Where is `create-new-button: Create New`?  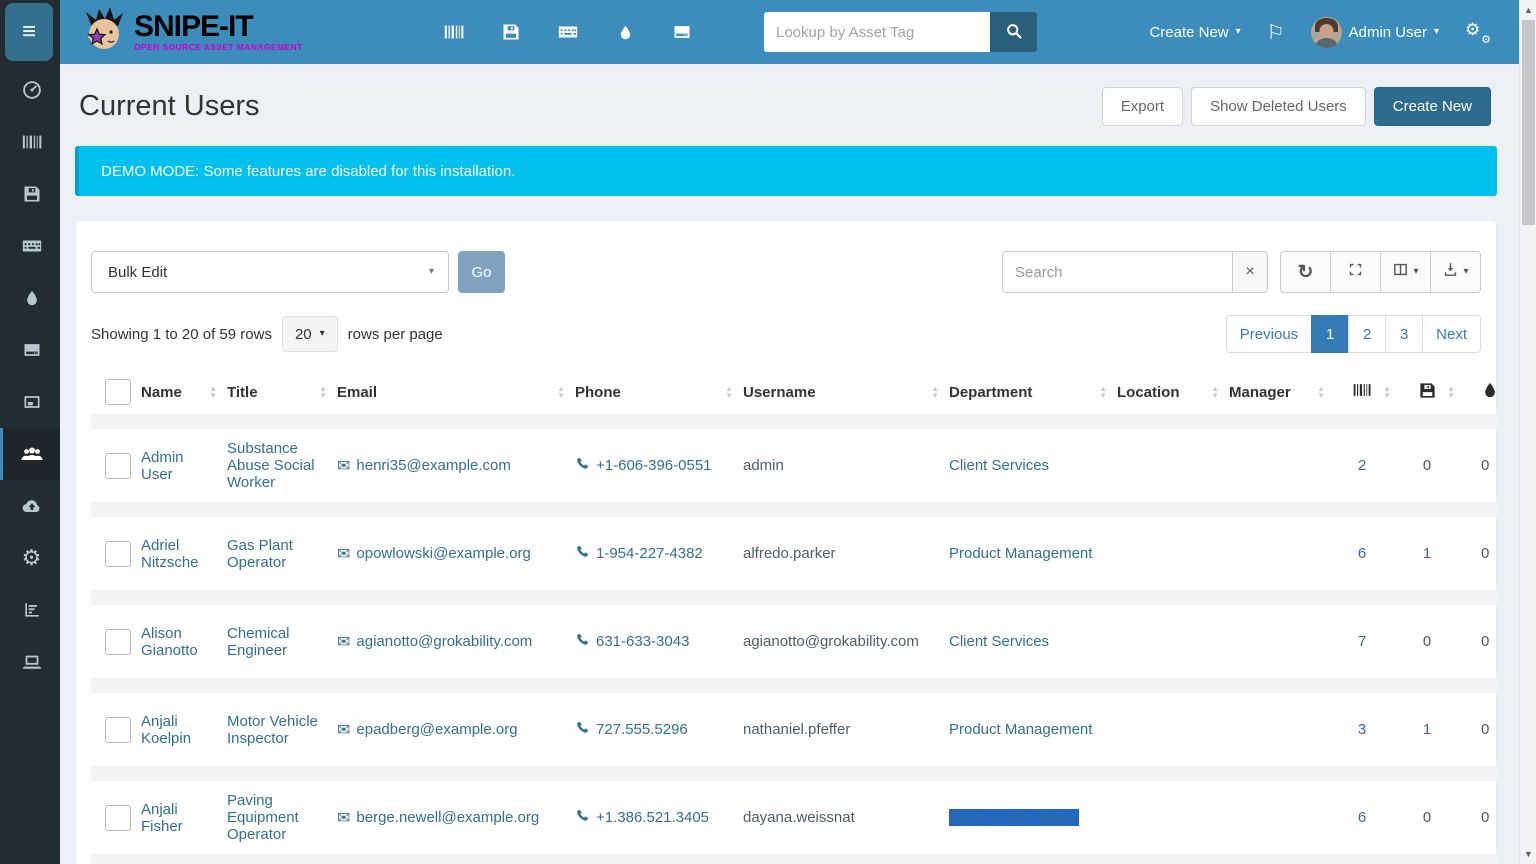
create-new-button: Create New is located at coordinates (1432, 106).